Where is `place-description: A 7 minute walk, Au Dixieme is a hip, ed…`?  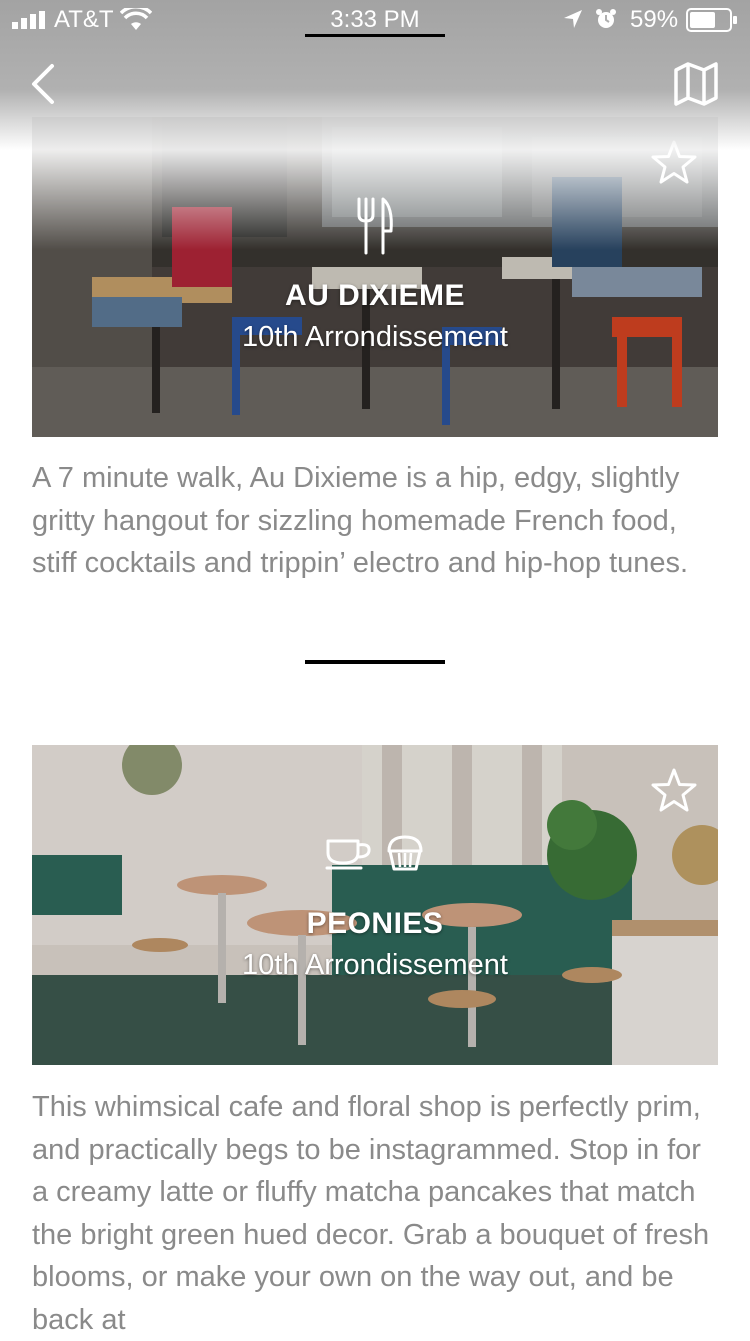
place-description: A 7 minute walk, Au Dixieme is a hip, ed… is located at coordinates (360, 520).